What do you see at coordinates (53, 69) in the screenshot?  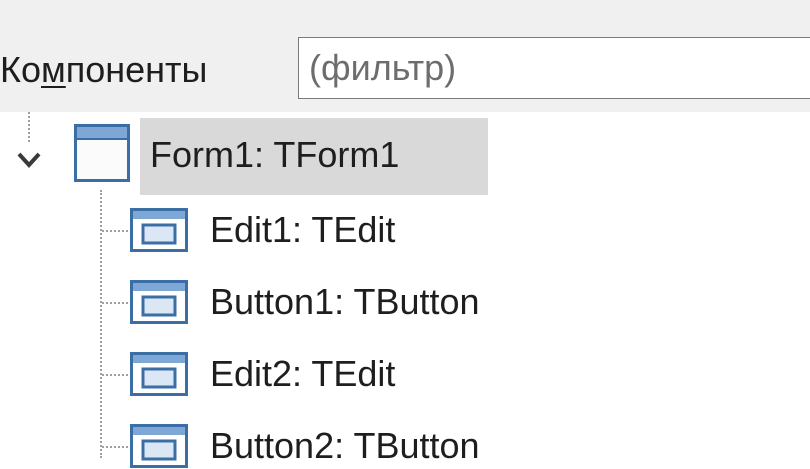 I see `filter-label-accelerator: м` at bounding box center [53, 69].